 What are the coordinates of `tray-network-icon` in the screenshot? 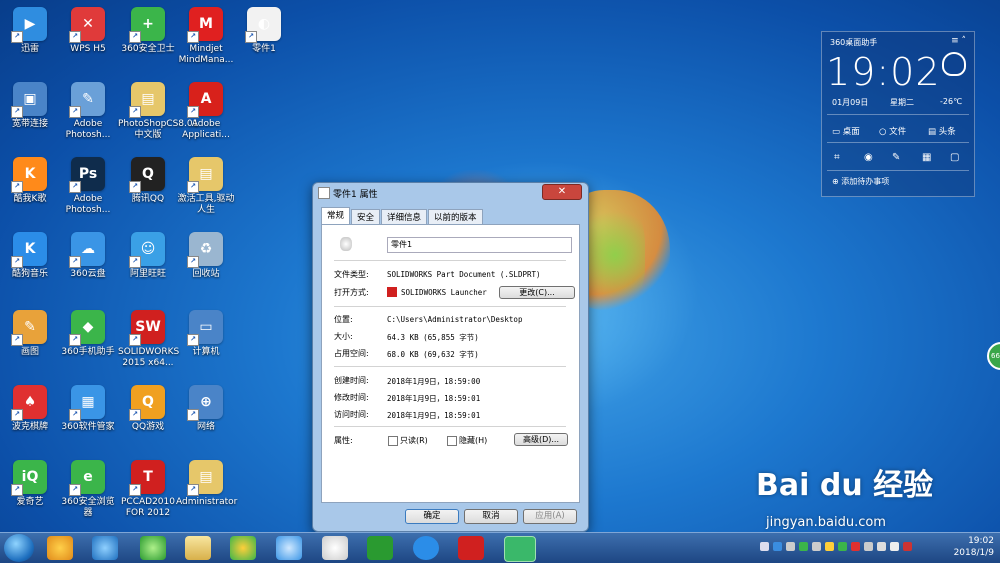 It's located at (894, 546).